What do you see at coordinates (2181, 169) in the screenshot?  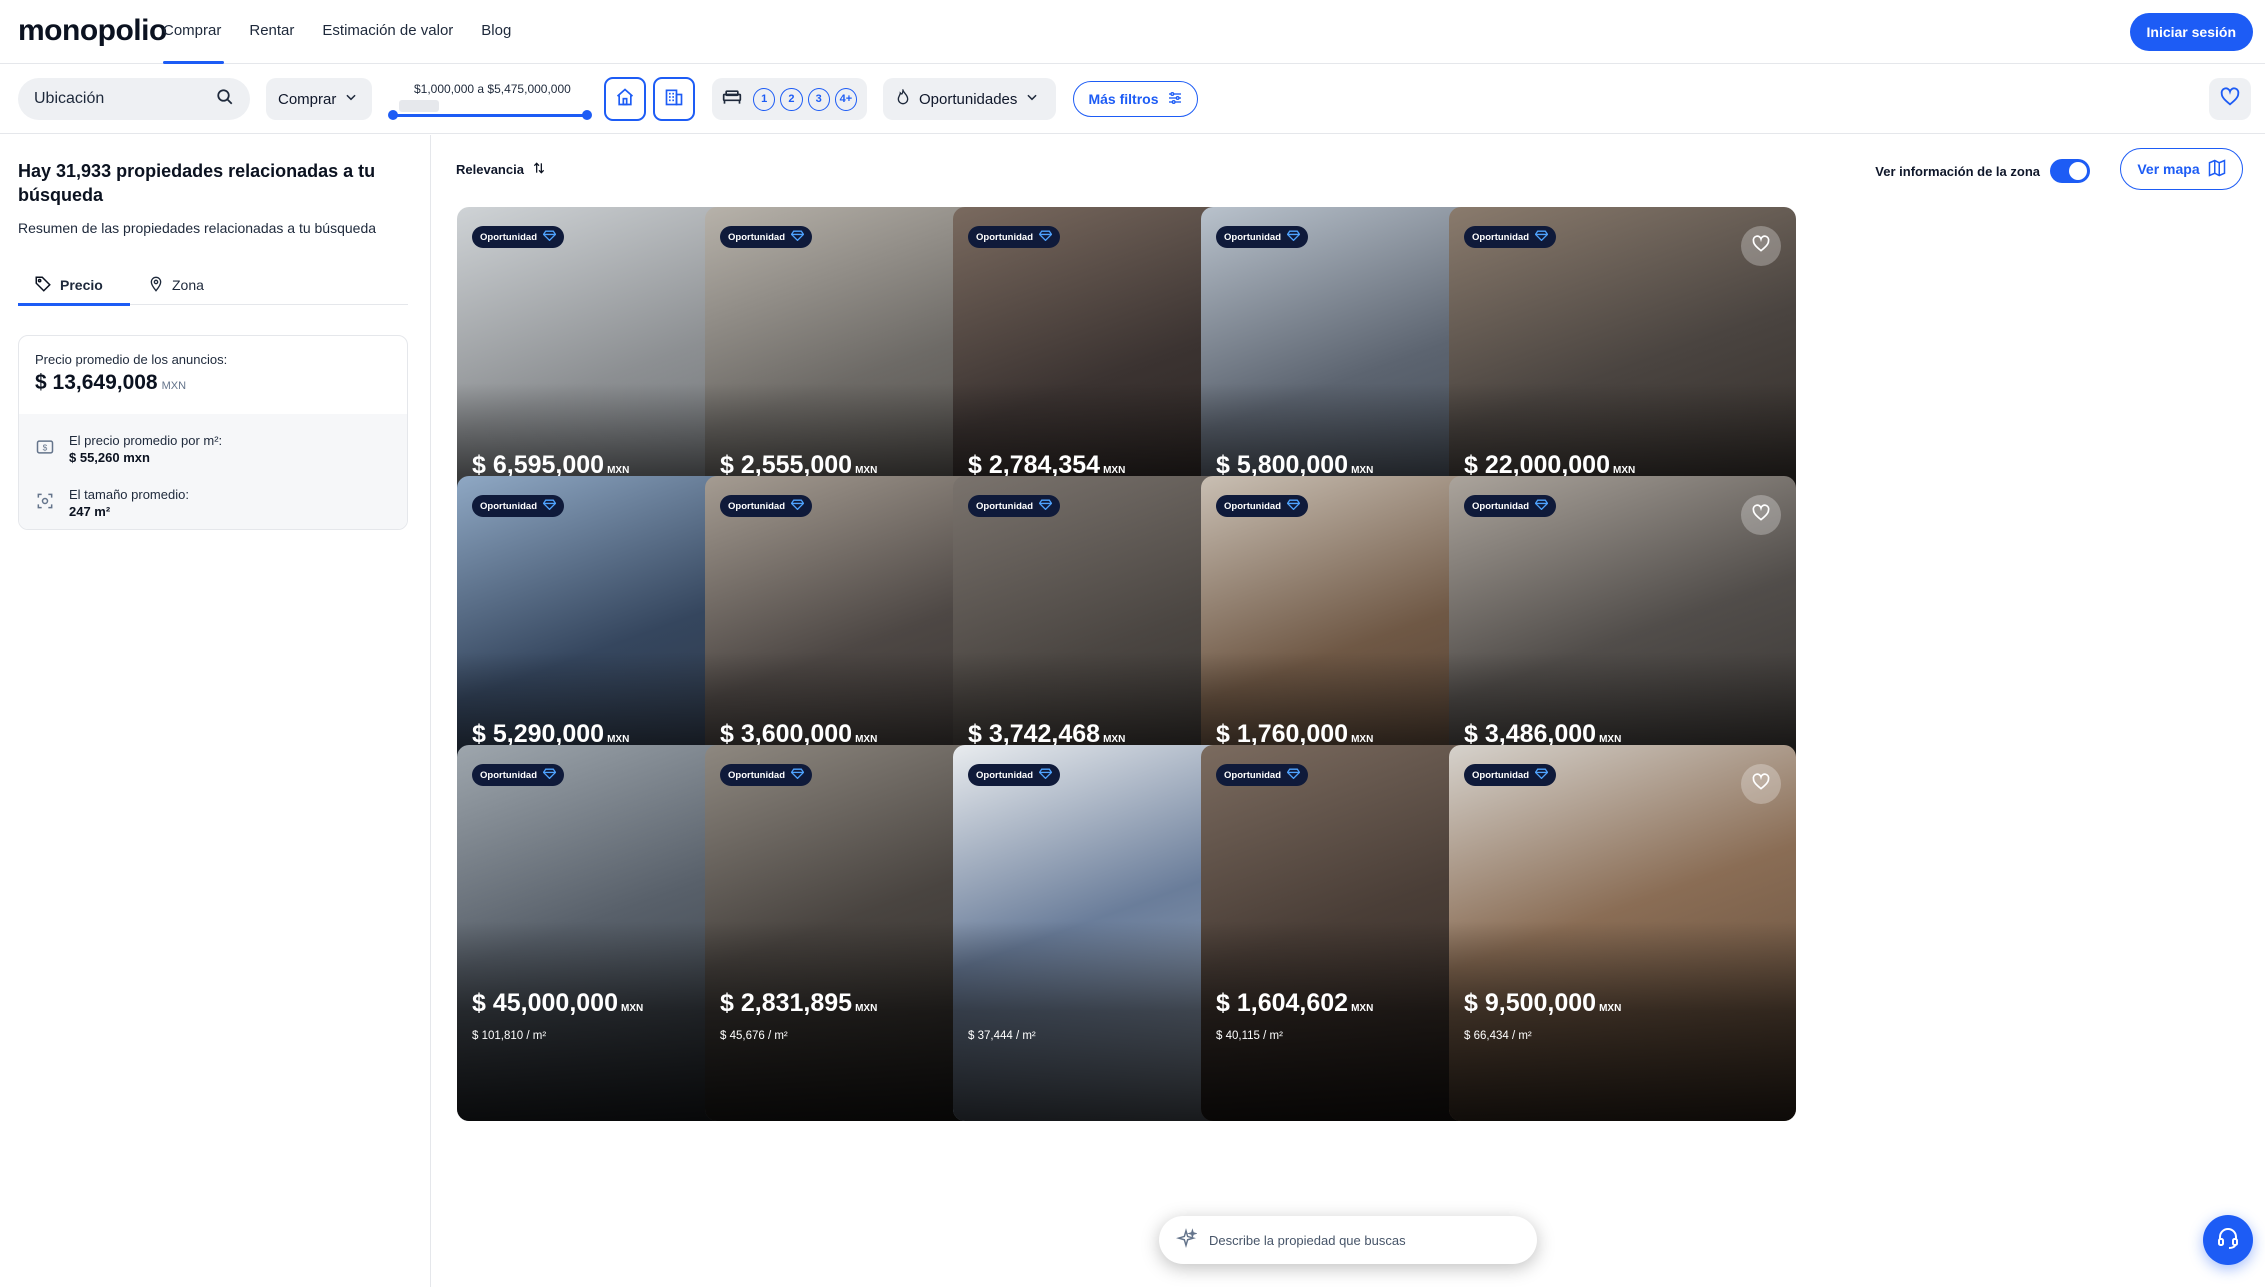 I see `view-map-button: Ver mapa` at bounding box center [2181, 169].